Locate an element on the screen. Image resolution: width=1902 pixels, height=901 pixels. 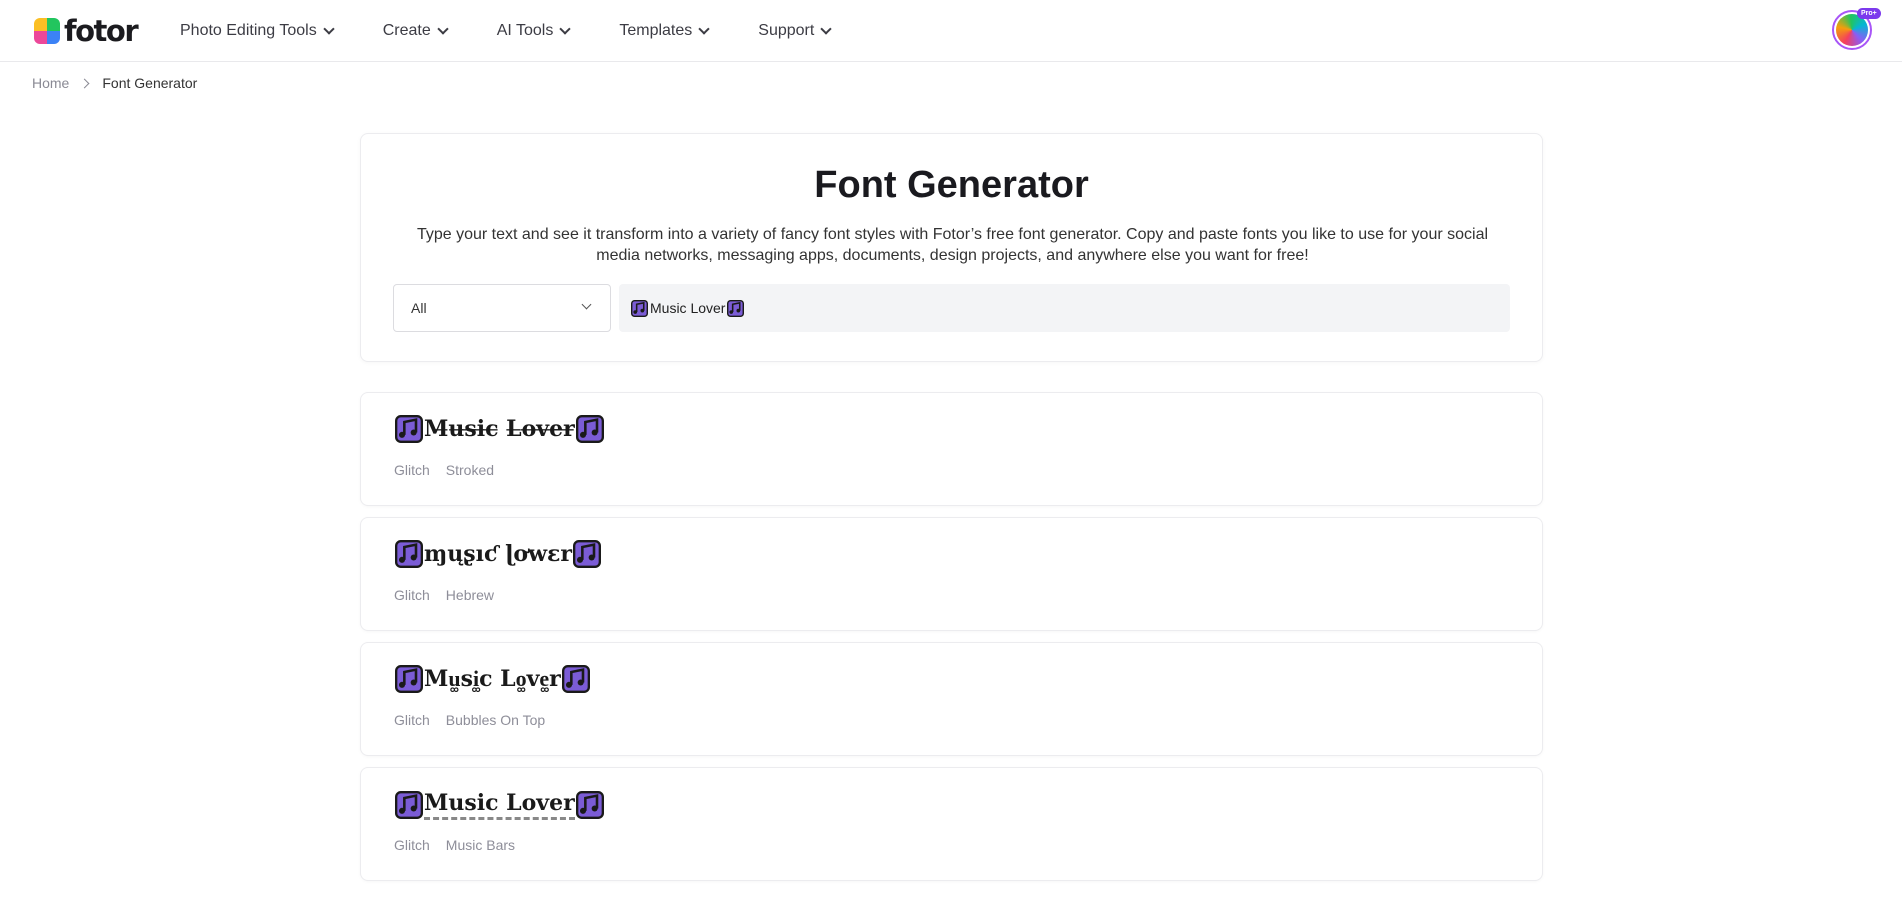
text-input-value: Music Lover is located at coordinates (688, 308).